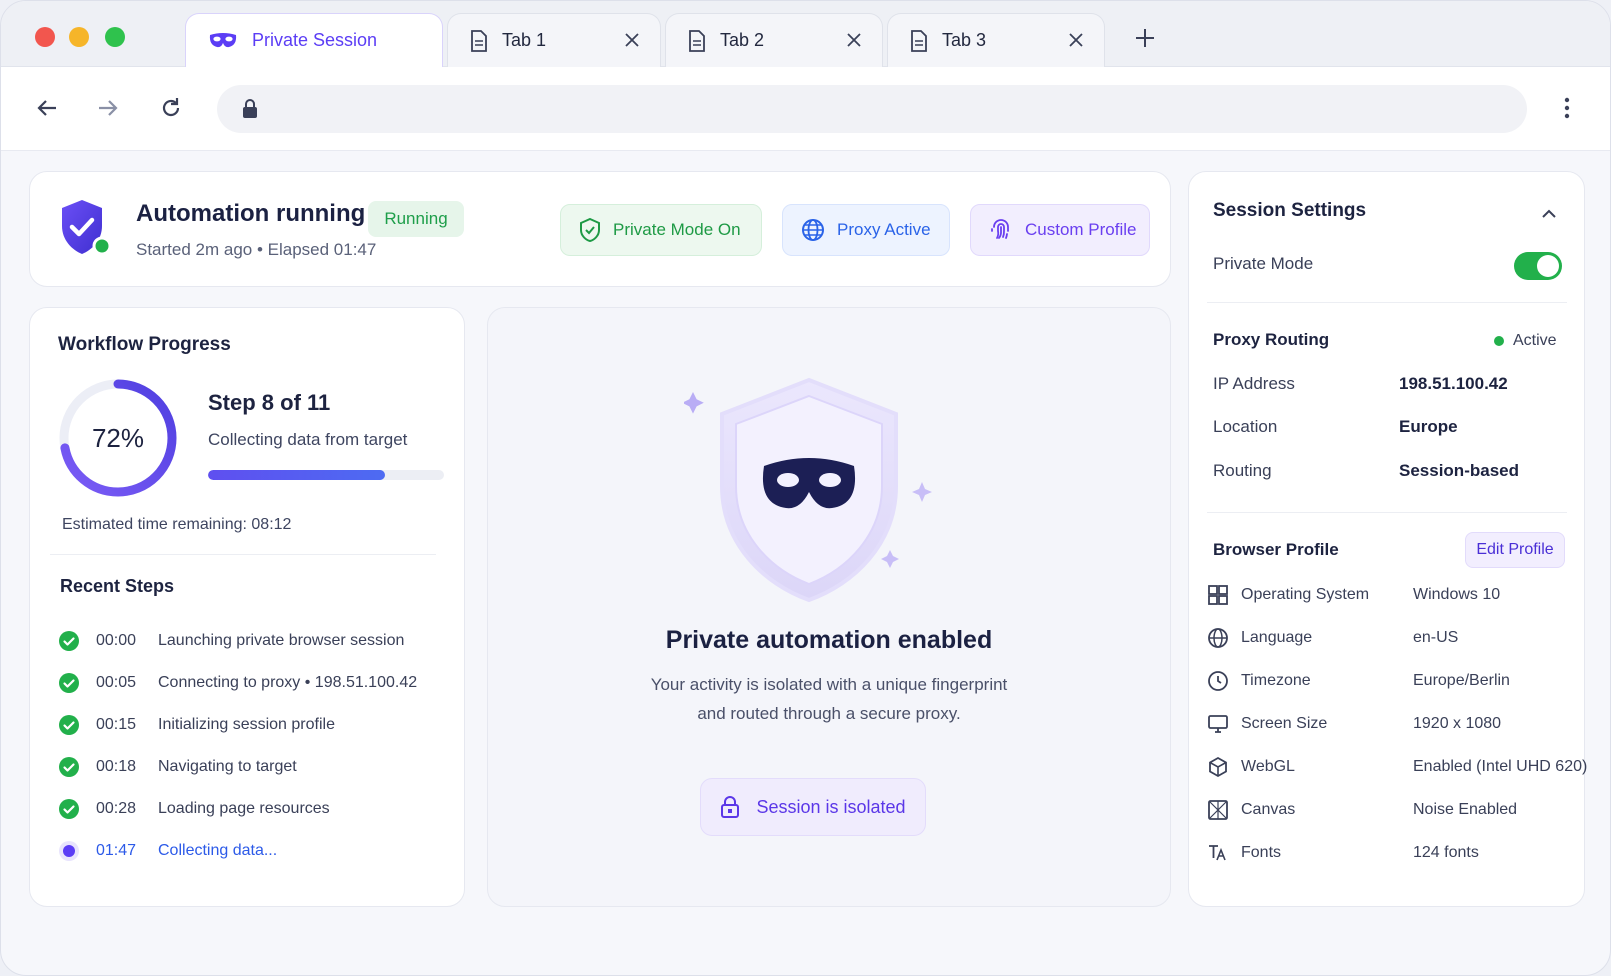 The height and width of the screenshot is (976, 1611). What do you see at coordinates (1457, 594) in the screenshot?
I see `profile-row-value: Windows 10` at bounding box center [1457, 594].